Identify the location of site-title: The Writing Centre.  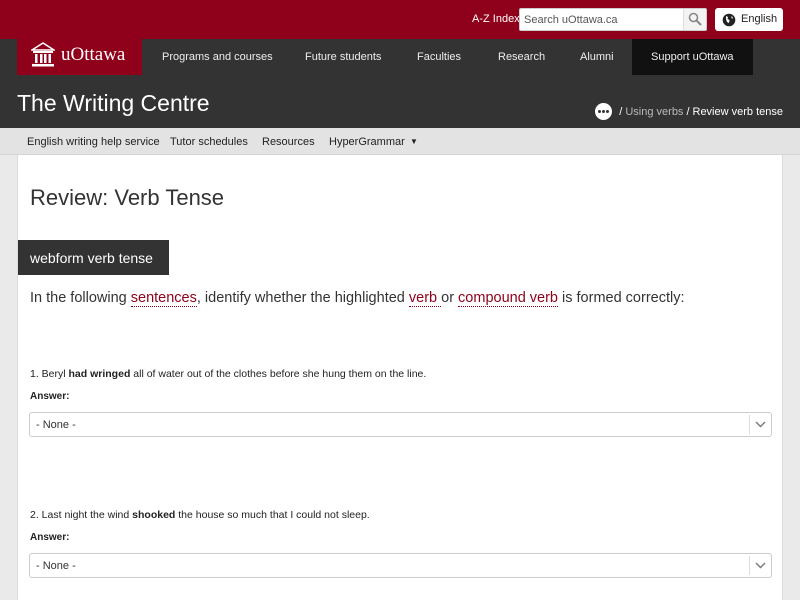
(113, 103).